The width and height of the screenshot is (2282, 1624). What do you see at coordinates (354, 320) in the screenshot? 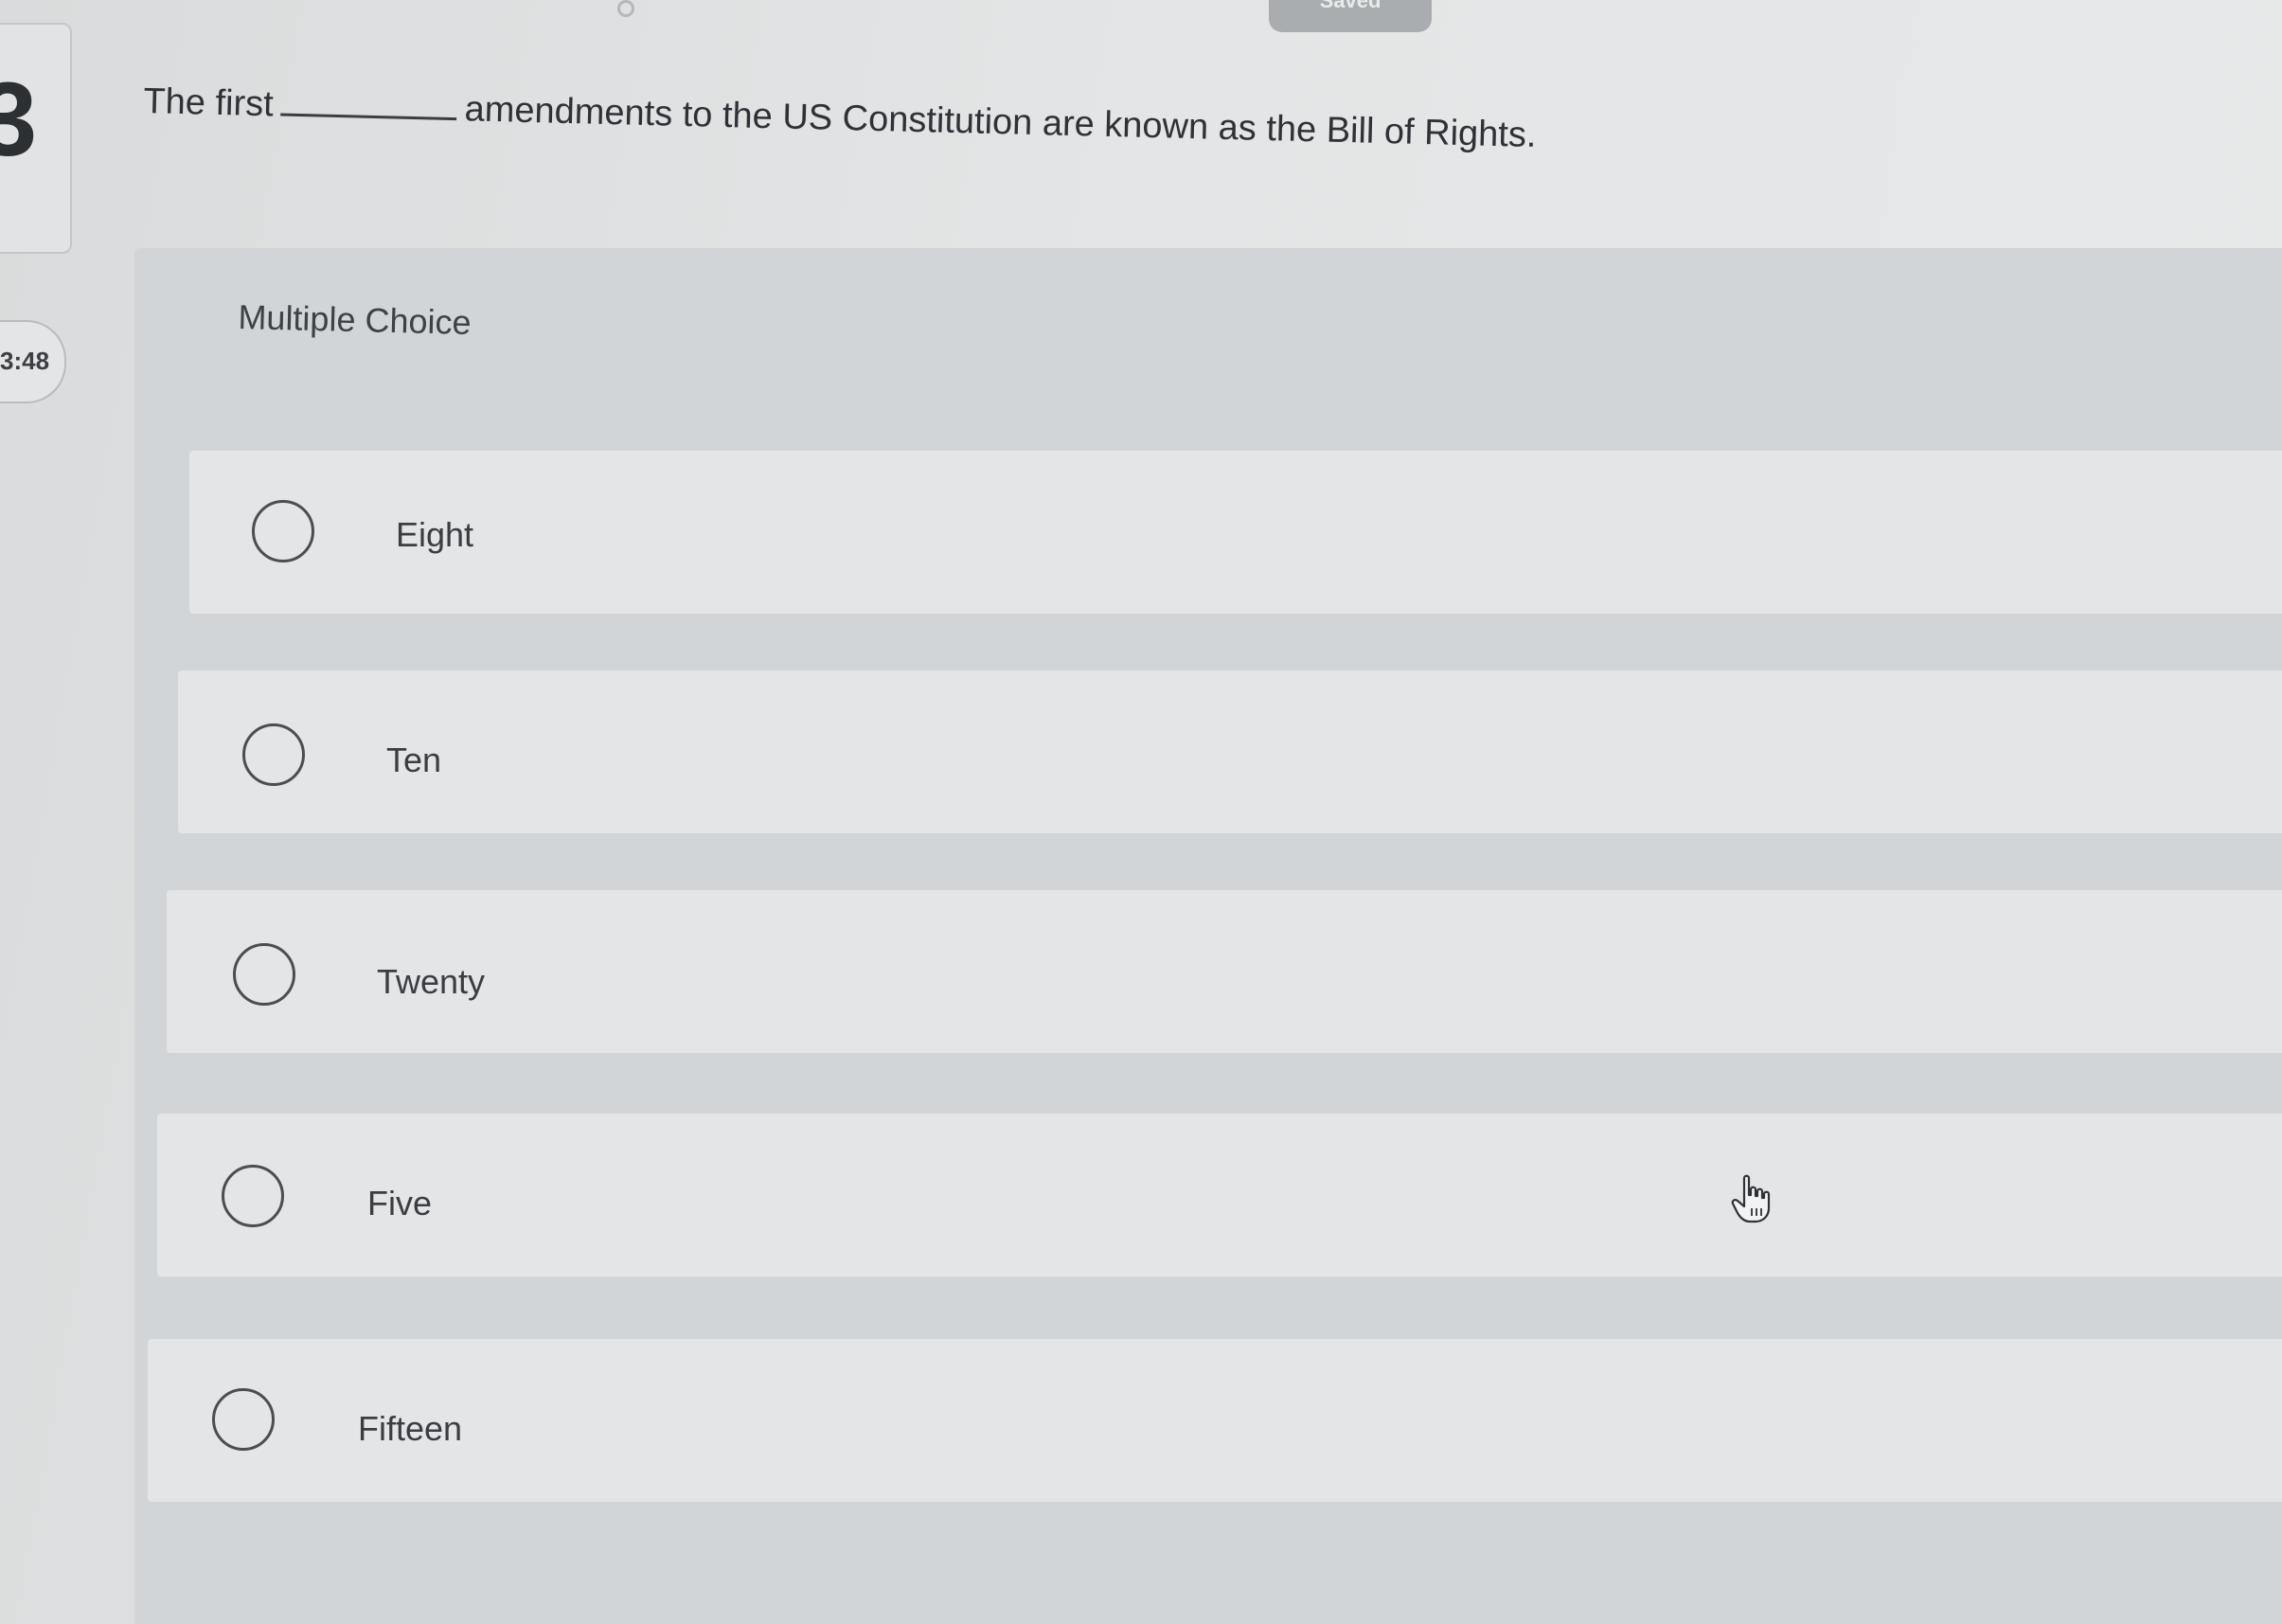
I see `answer-panel-heading: Multiple Choice` at bounding box center [354, 320].